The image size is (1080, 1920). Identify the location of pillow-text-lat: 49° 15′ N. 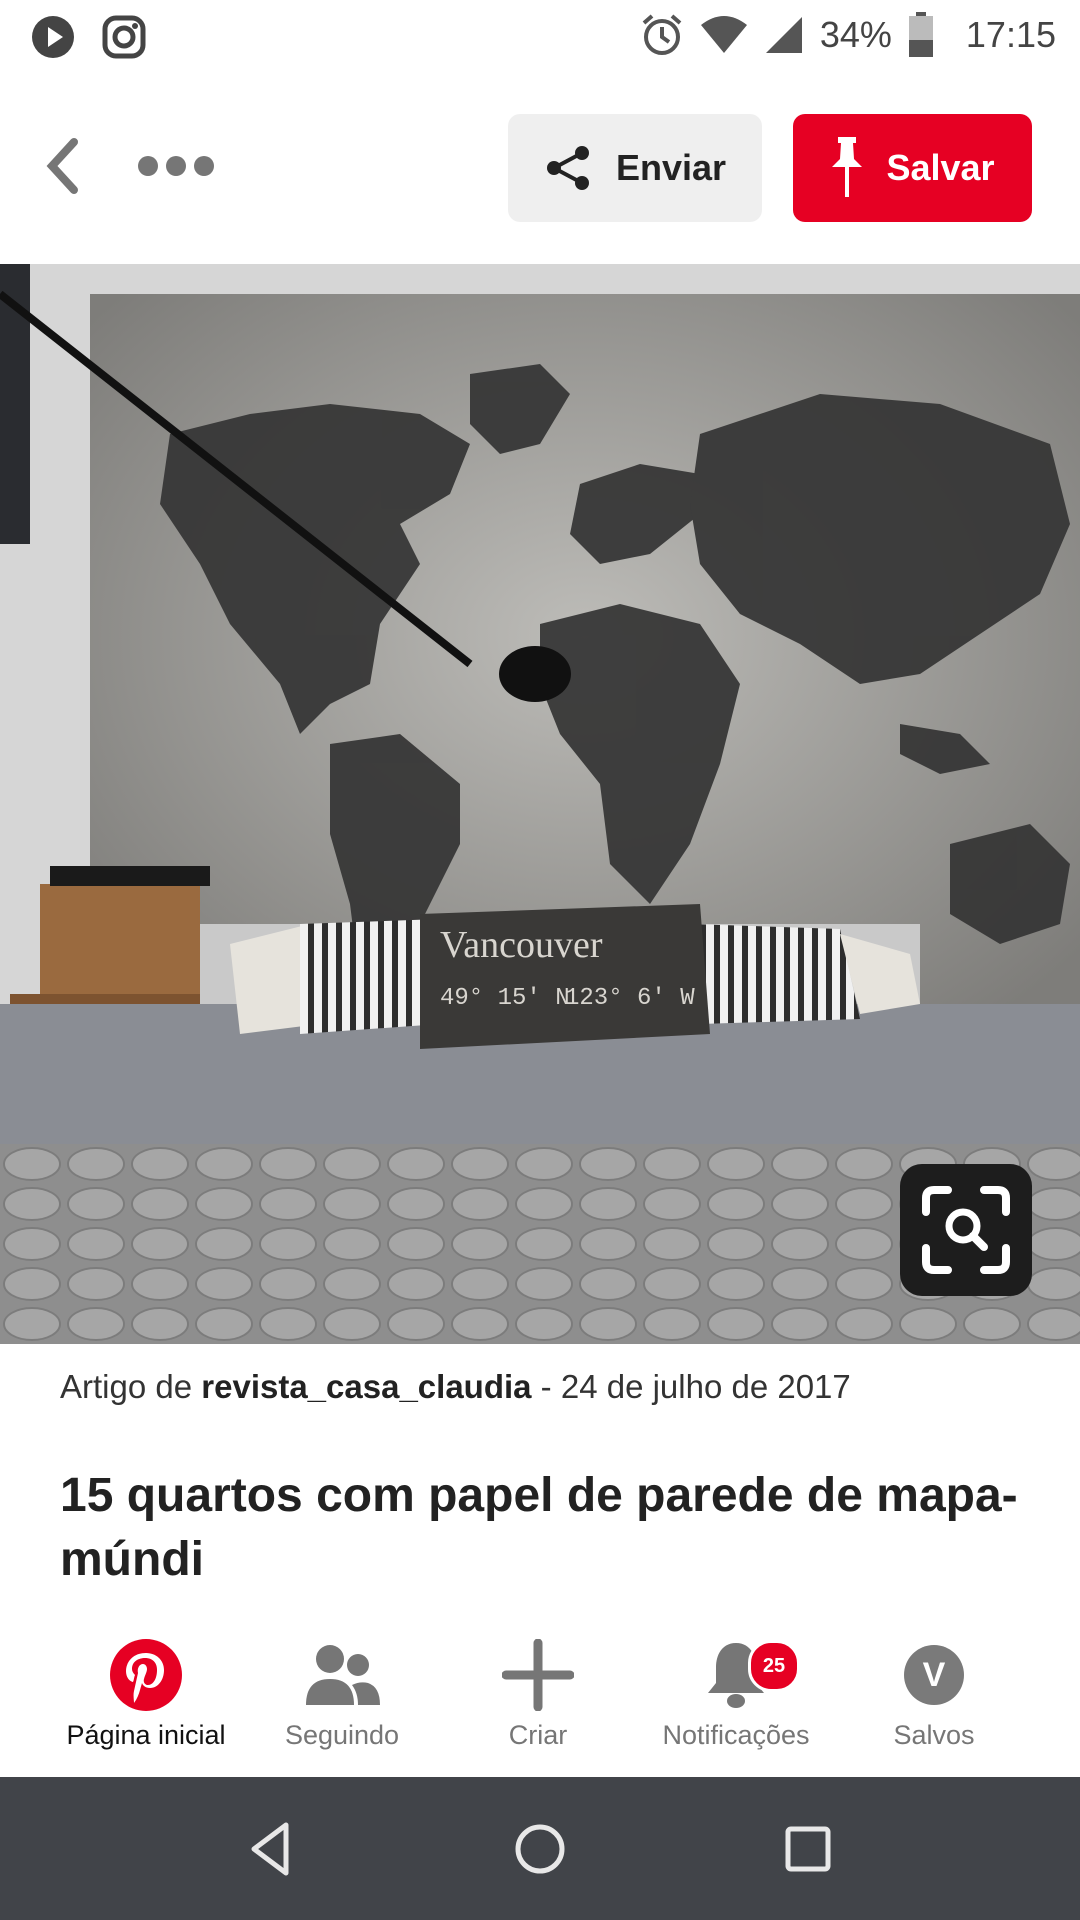
(505, 998).